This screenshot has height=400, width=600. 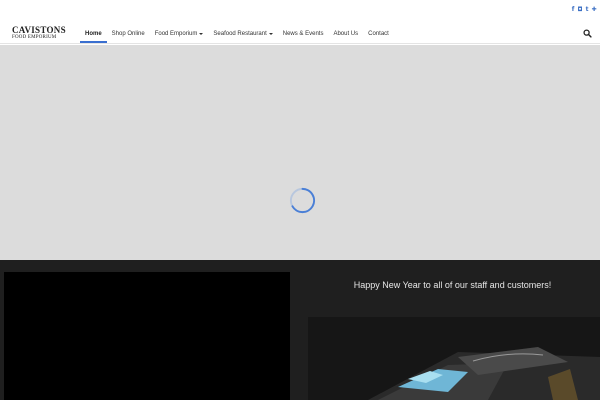 What do you see at coordinates (594, 9) in the screenshot?
I see `share-icon: ✚` at bounding box center [594, 9].